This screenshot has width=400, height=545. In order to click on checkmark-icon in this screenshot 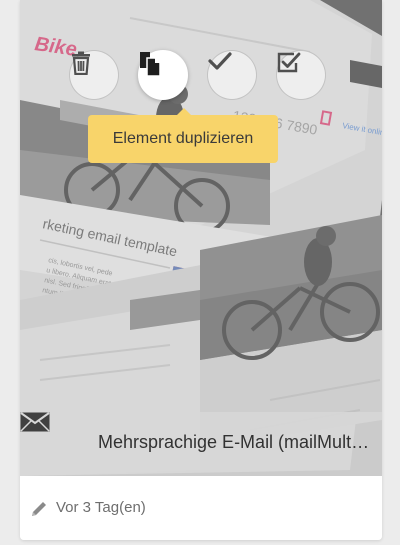, I will do `click(220, 61)`.